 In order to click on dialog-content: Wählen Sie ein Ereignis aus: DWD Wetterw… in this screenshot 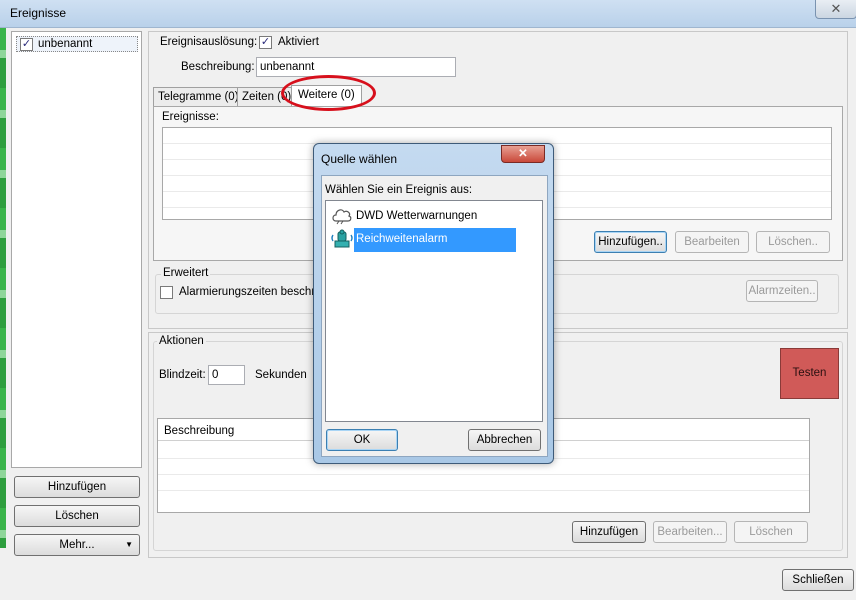, I will do `click(434, 316)`.